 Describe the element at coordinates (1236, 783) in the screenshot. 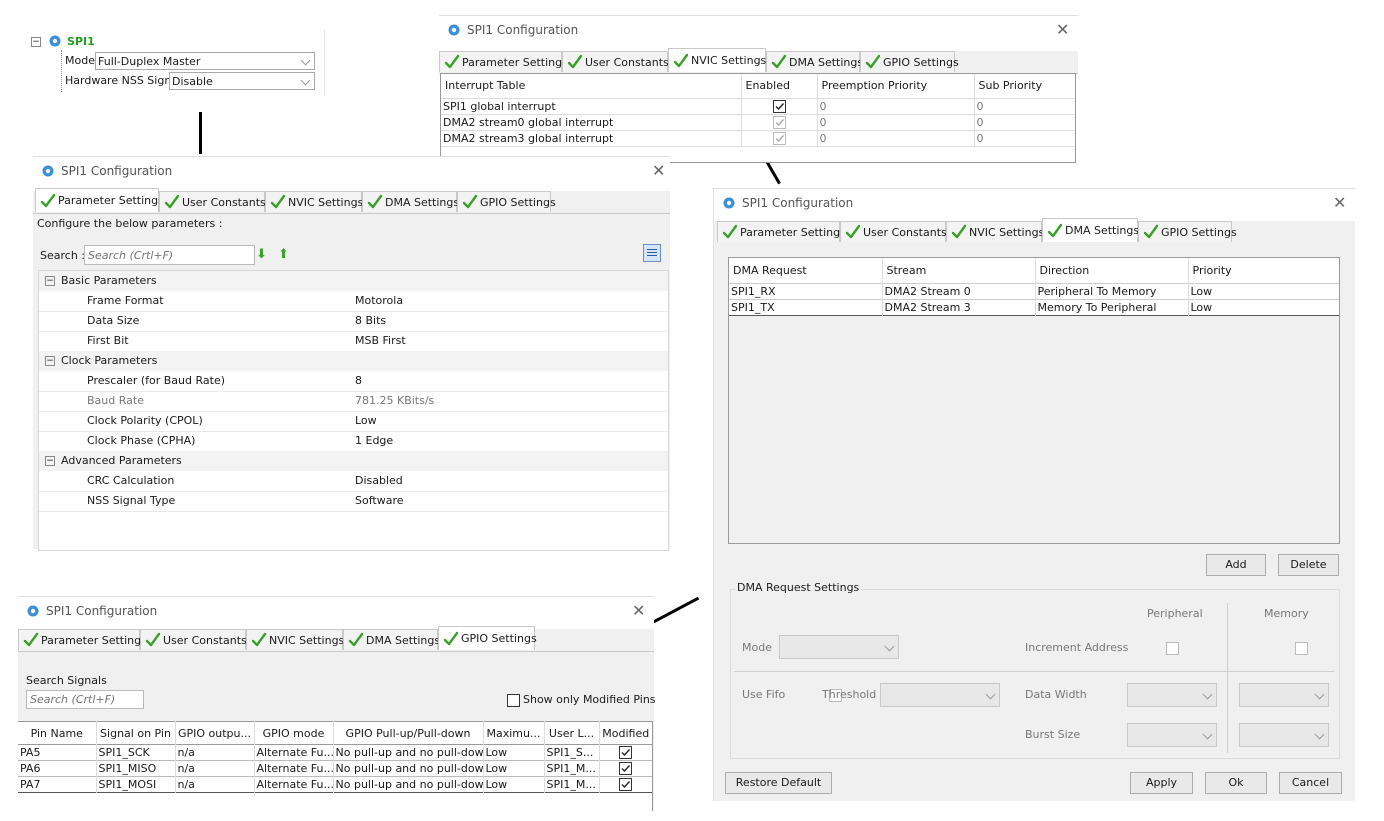

I see `ok-button: Ok` at that location.